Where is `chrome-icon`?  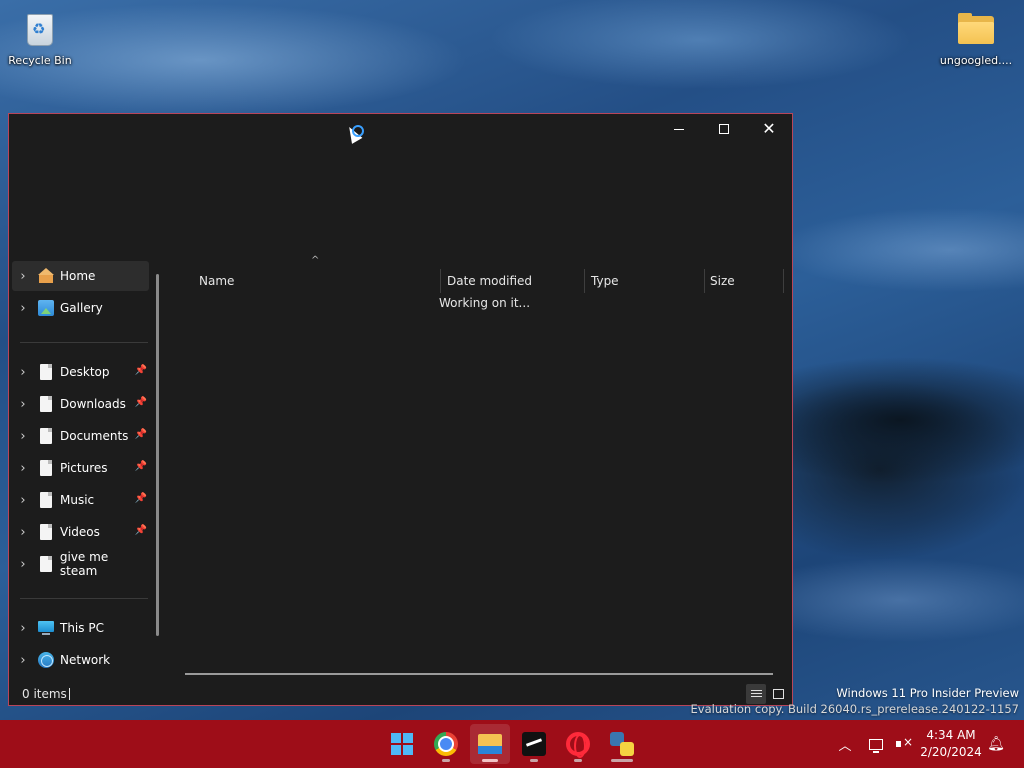
chrome-icon is located at coordinates (446, 744).